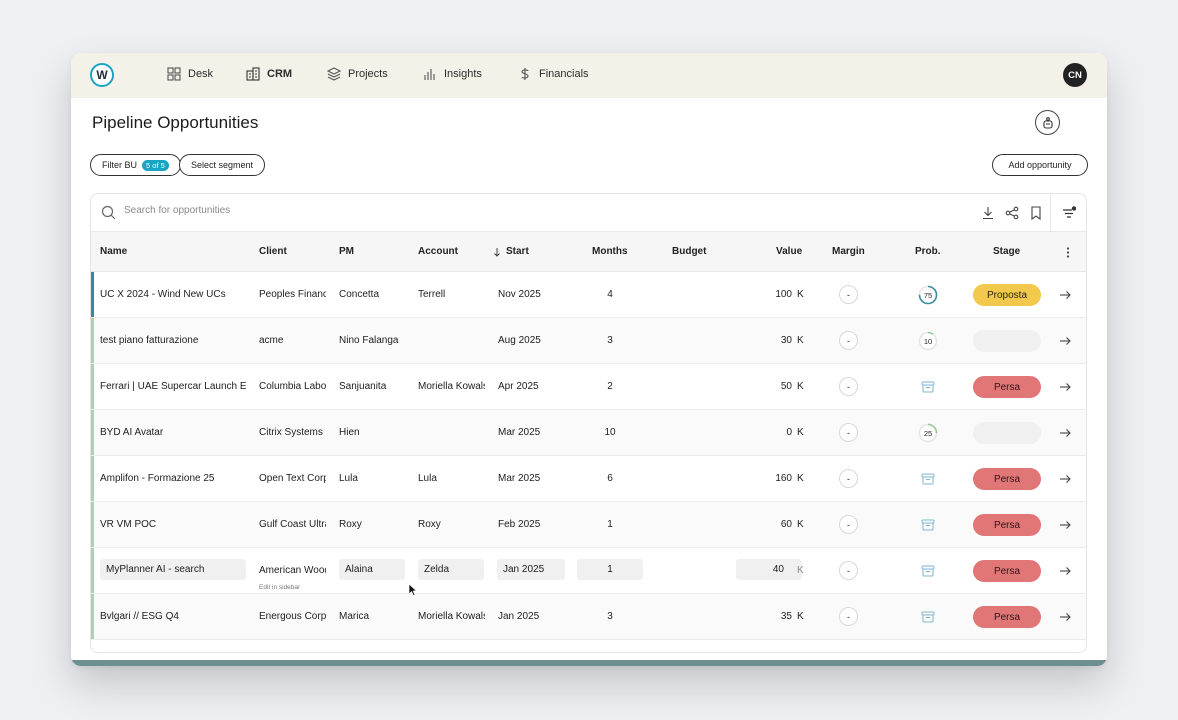 This screenshot has width=1178, height=720. Describe the element at coordinates (789, 251) in the screenshot. I see `column-header-value: Value` at that location.